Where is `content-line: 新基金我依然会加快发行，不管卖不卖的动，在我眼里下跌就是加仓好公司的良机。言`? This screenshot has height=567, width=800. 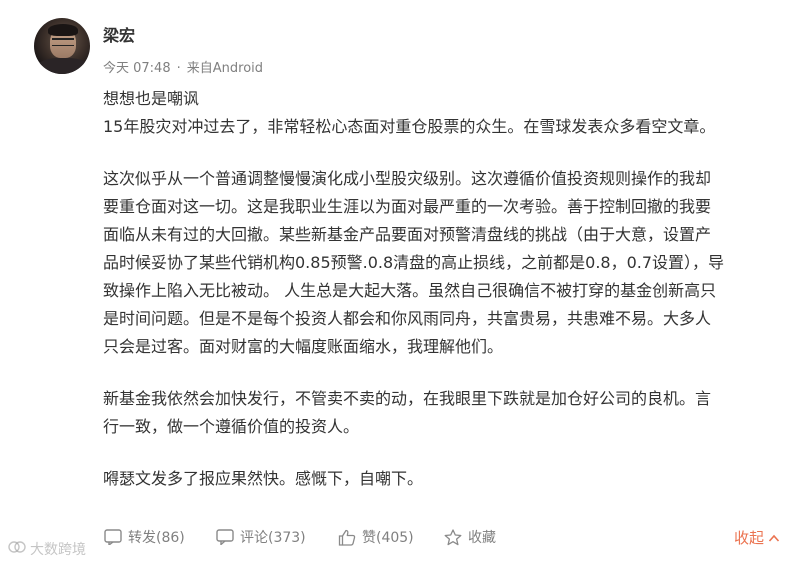
content-line: 新基金我依然会加快发行，不管卖不卖的动，在我眼里下跌就是加仓好公司的良机。言 is located at coordinates (407, 398).